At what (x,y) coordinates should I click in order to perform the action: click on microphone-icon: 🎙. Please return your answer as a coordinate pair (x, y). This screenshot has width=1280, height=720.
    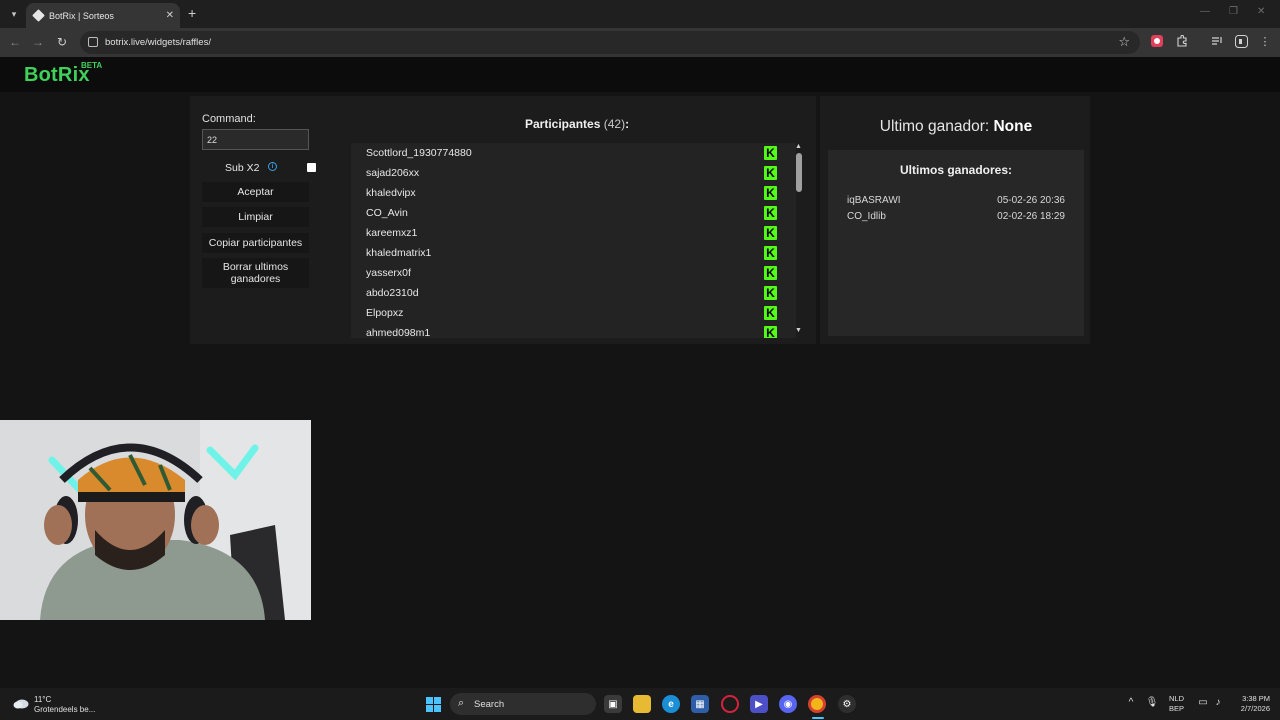
    Looking at the image, I should click on (1152, 702).